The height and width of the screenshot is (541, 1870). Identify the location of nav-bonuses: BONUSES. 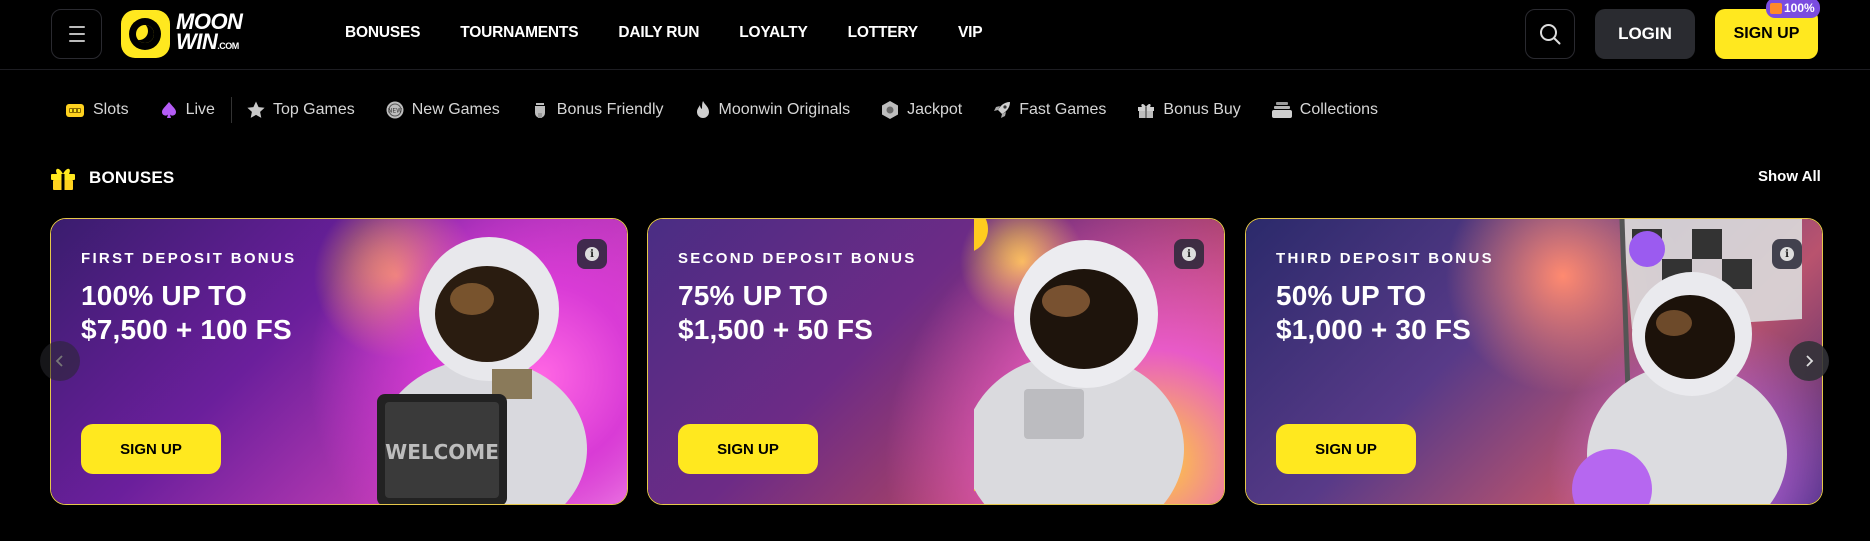
(382, 33).